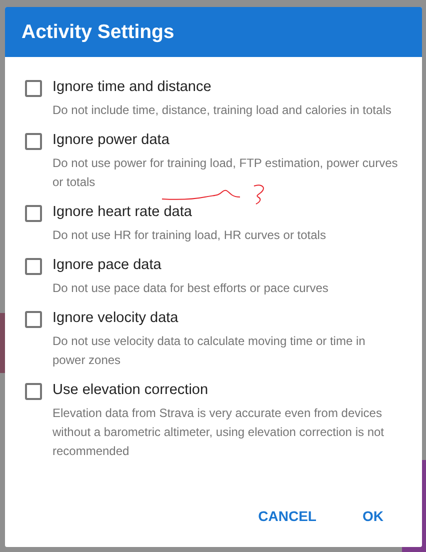 This screenshot has width=426, height=552. I want to click on option-label: Ignore velocity data, so click(116, 318).